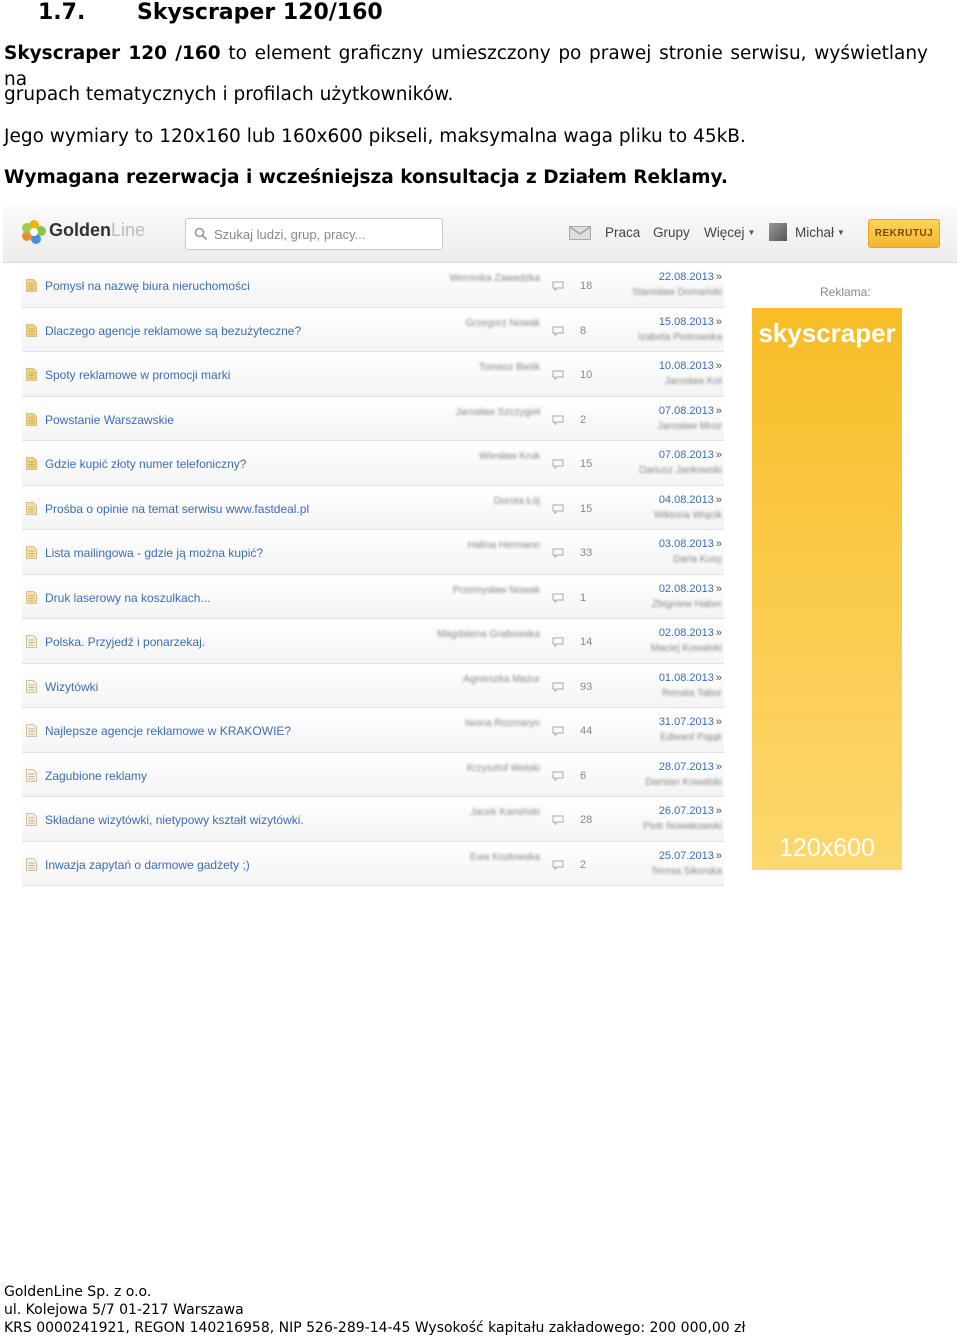 The width and height of the screenshot is (960, 1338). Describe the element at coordinates (486, 813) in the screenshot. I see `topic-author: Jacek Kamiński` at that location.